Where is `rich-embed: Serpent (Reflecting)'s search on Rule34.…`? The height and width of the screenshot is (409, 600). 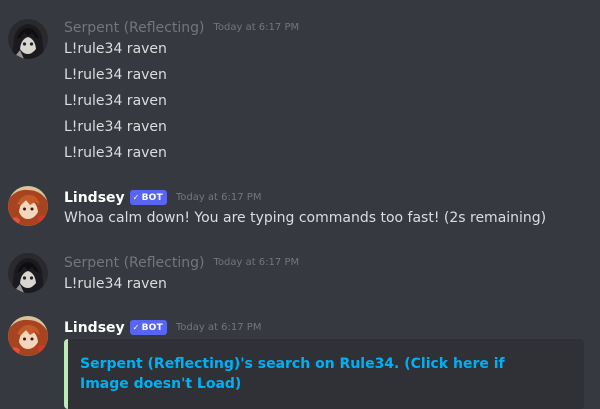
rich-embed: Serpent (Reflecting)'s search on Rule34.… is located at coordinates (324, 374).